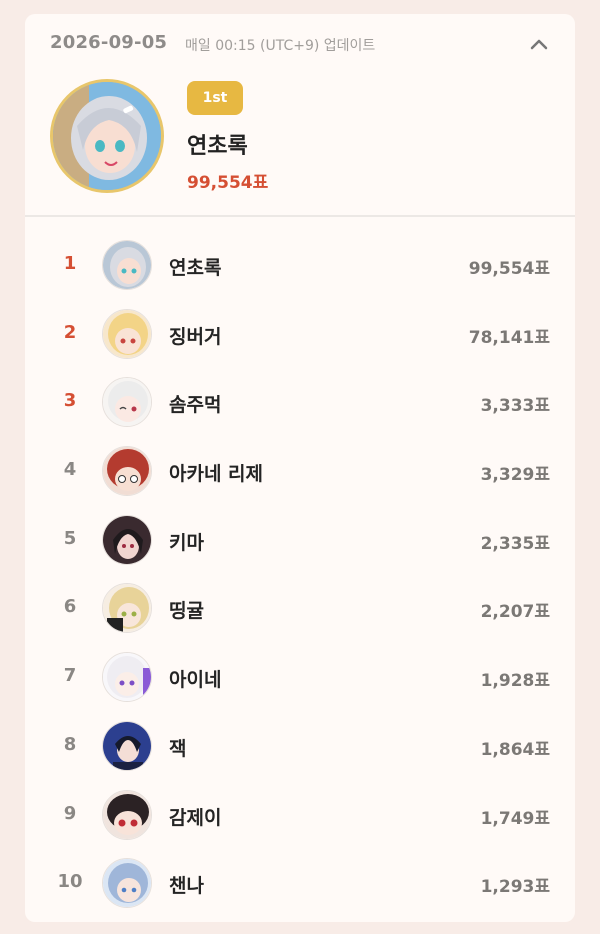 The height and width of the screenshot is (934, 600). I want to click on rank-number: 1, so click(70, 263).